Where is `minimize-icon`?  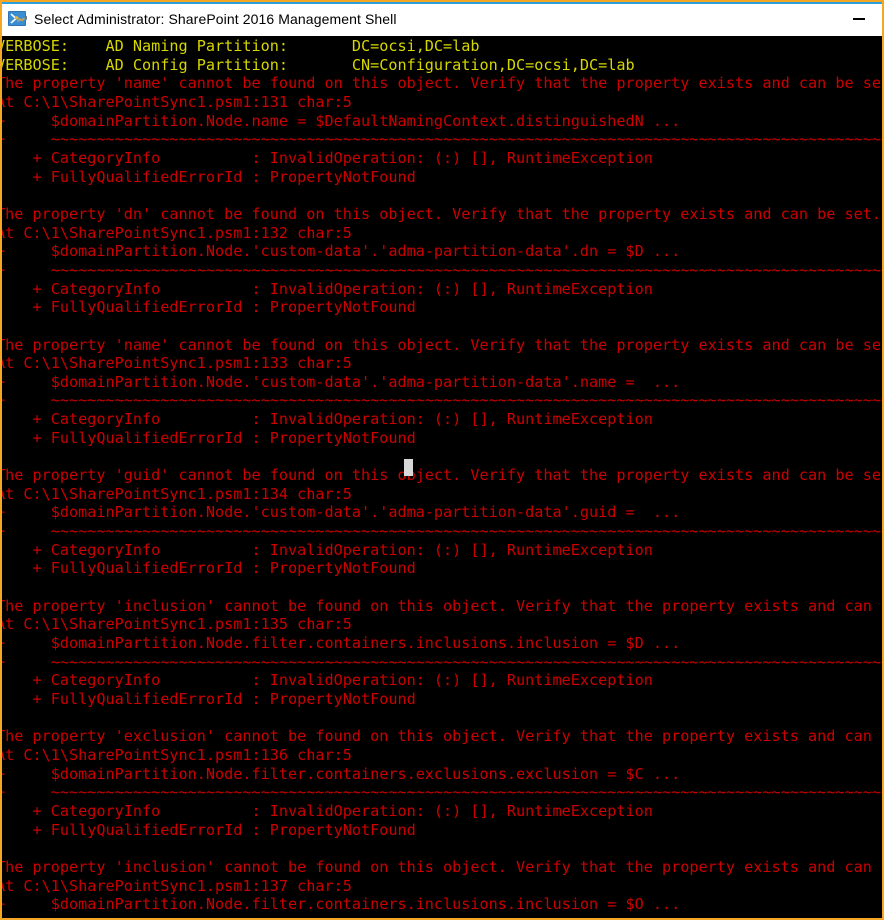
minimize-icon is located at coordinates (859, 18).